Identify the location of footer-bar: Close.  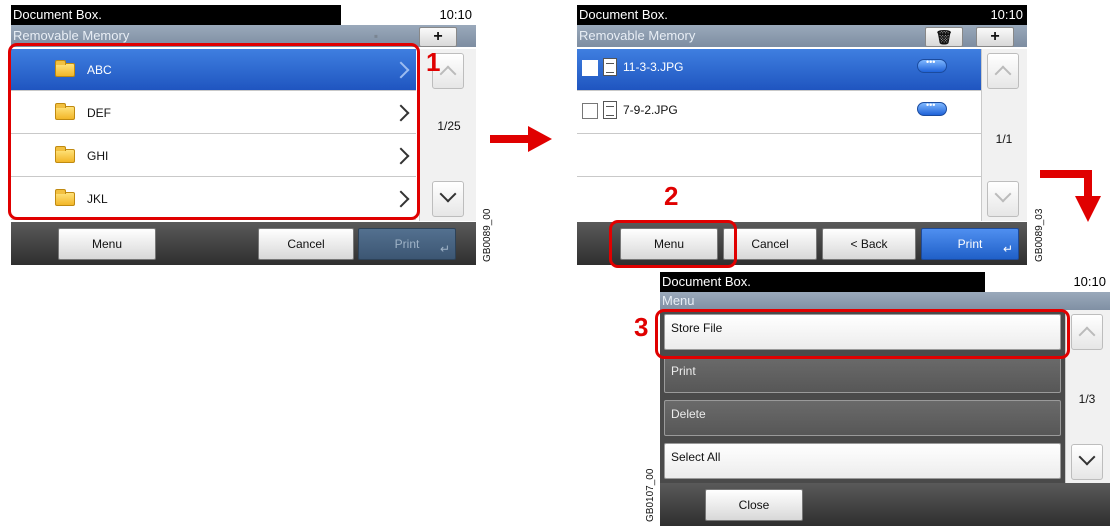
(885, 504).